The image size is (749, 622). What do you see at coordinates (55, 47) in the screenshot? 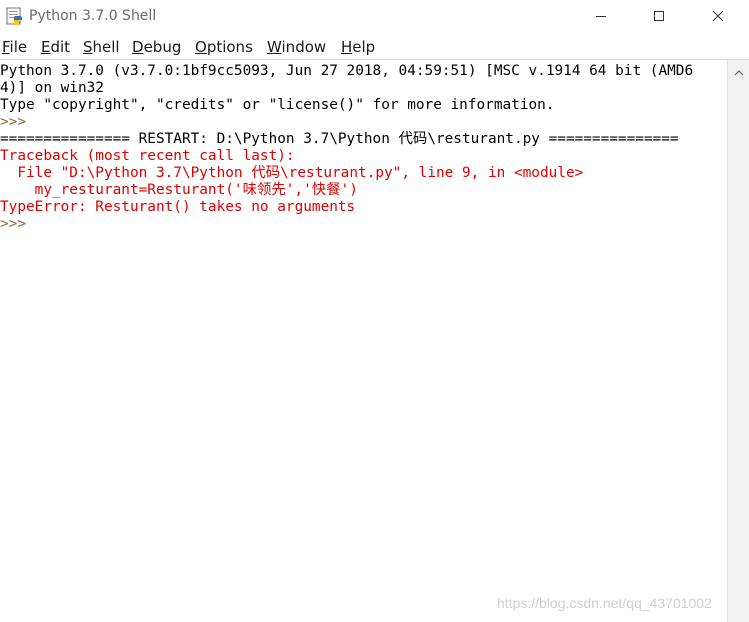
I see `menu-edit: Edit` at bounding box center [55, 47].